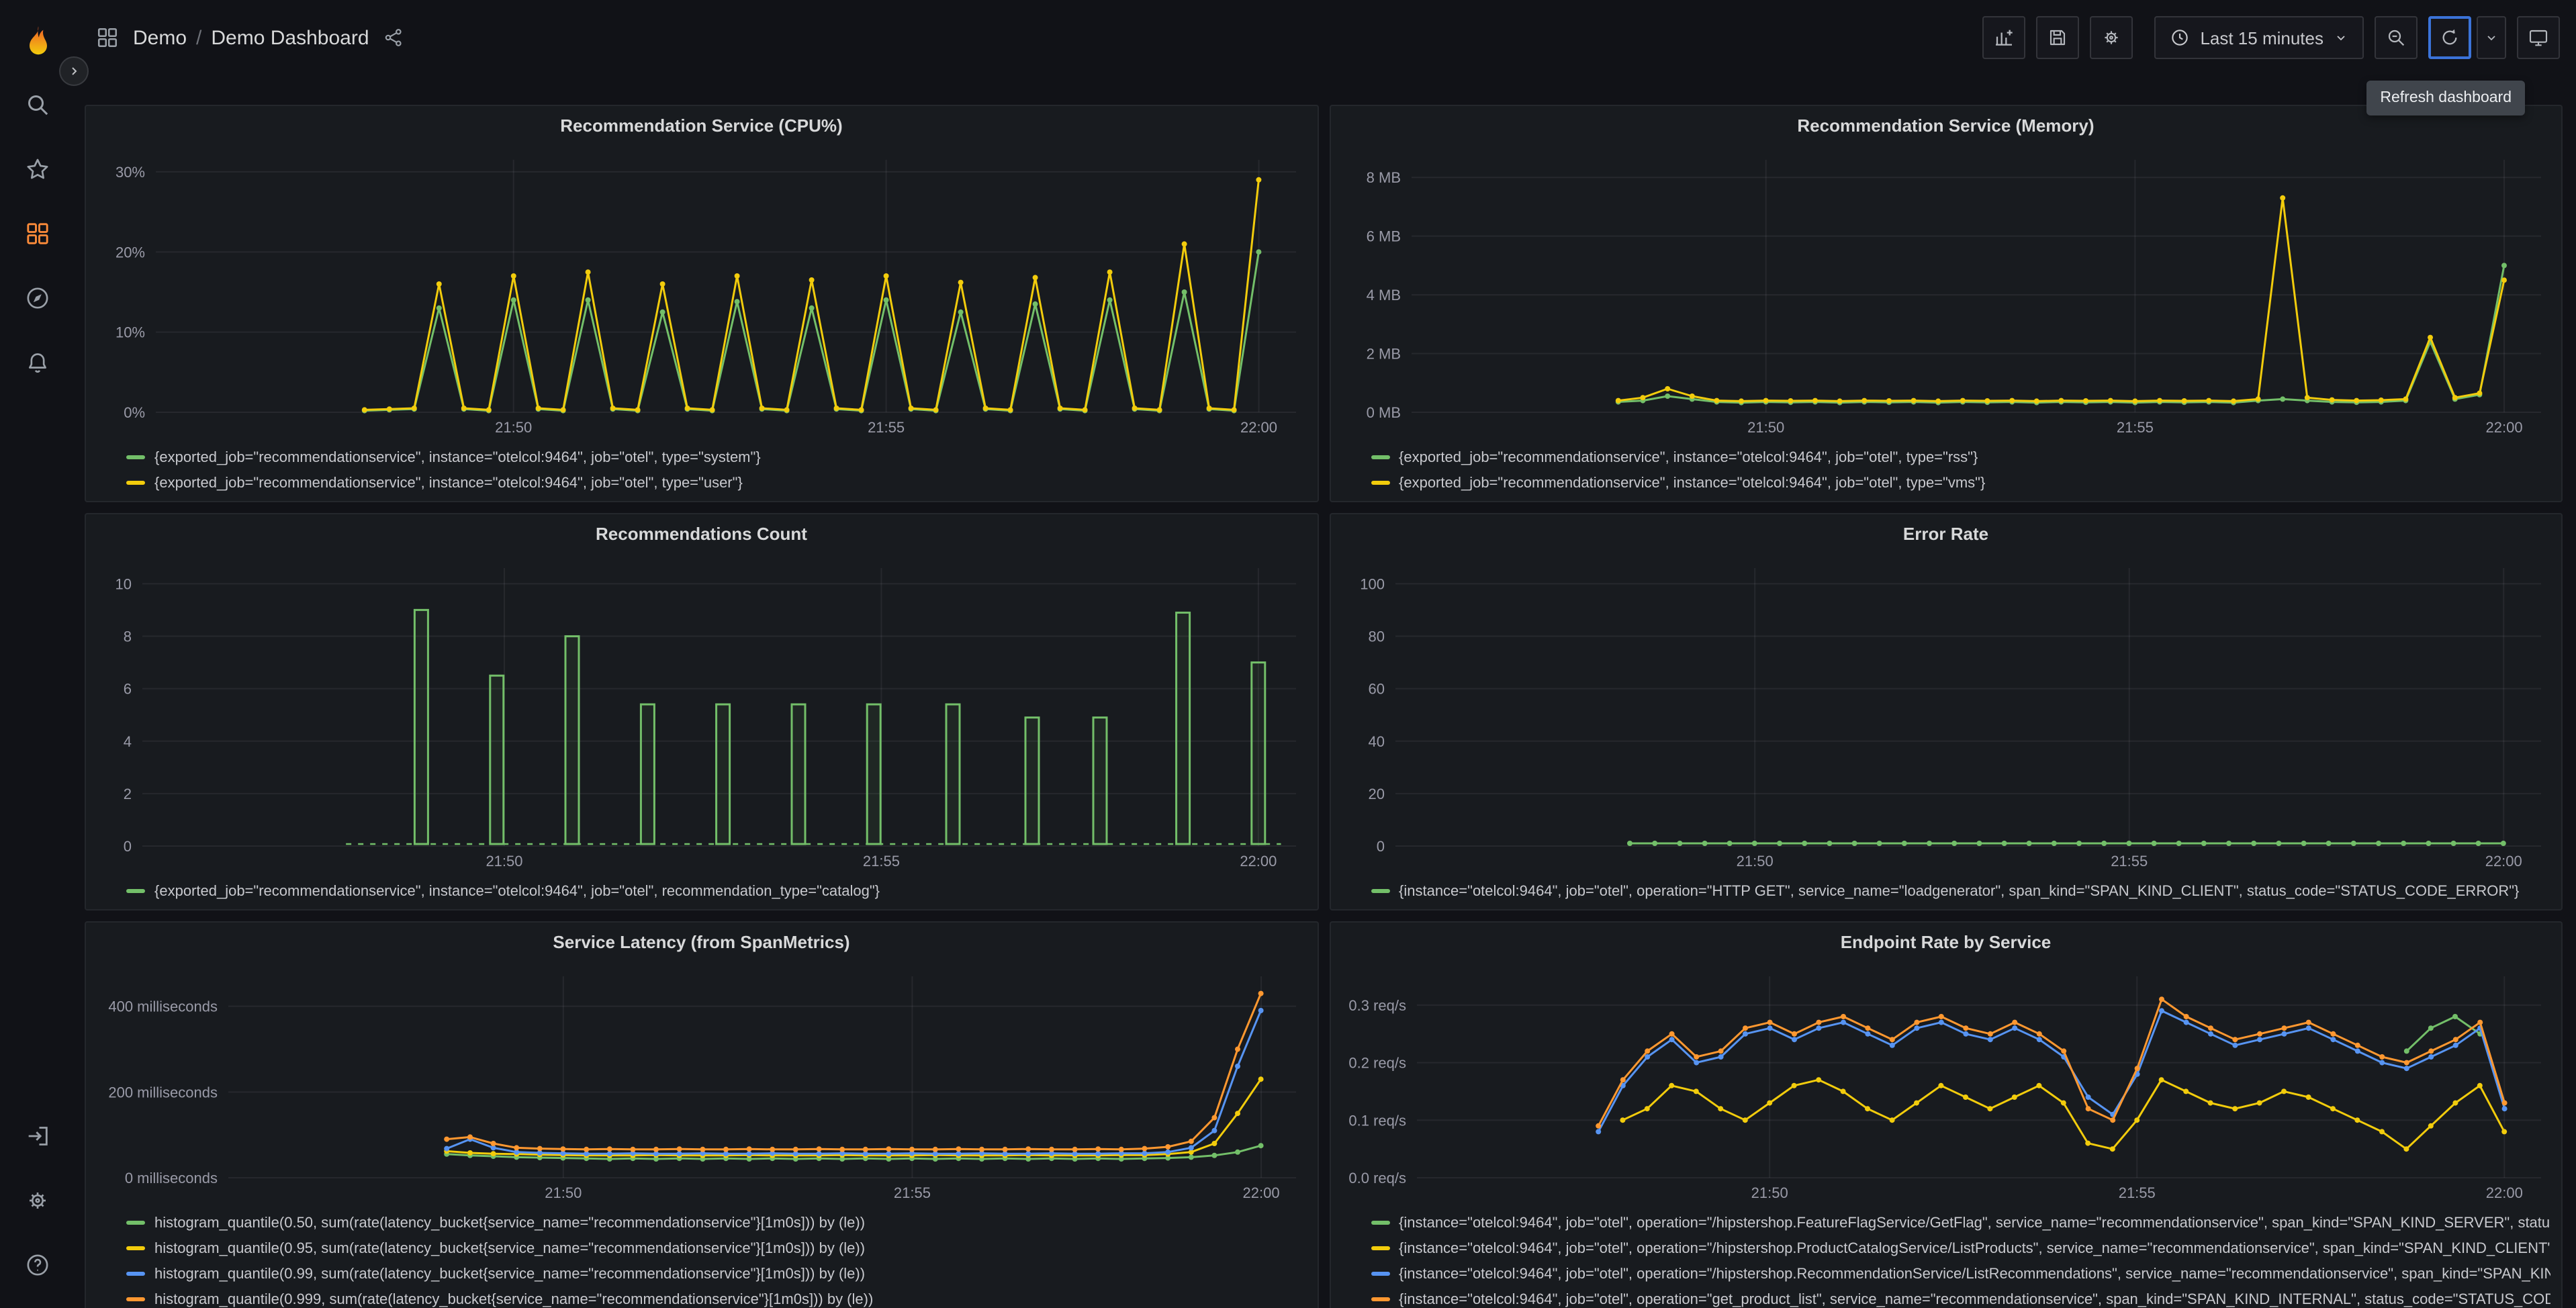 The height and width of the screenshot is (1308, 2576). I want to click on topbar-actions: Last 15 minutes, so click(2271, 38).